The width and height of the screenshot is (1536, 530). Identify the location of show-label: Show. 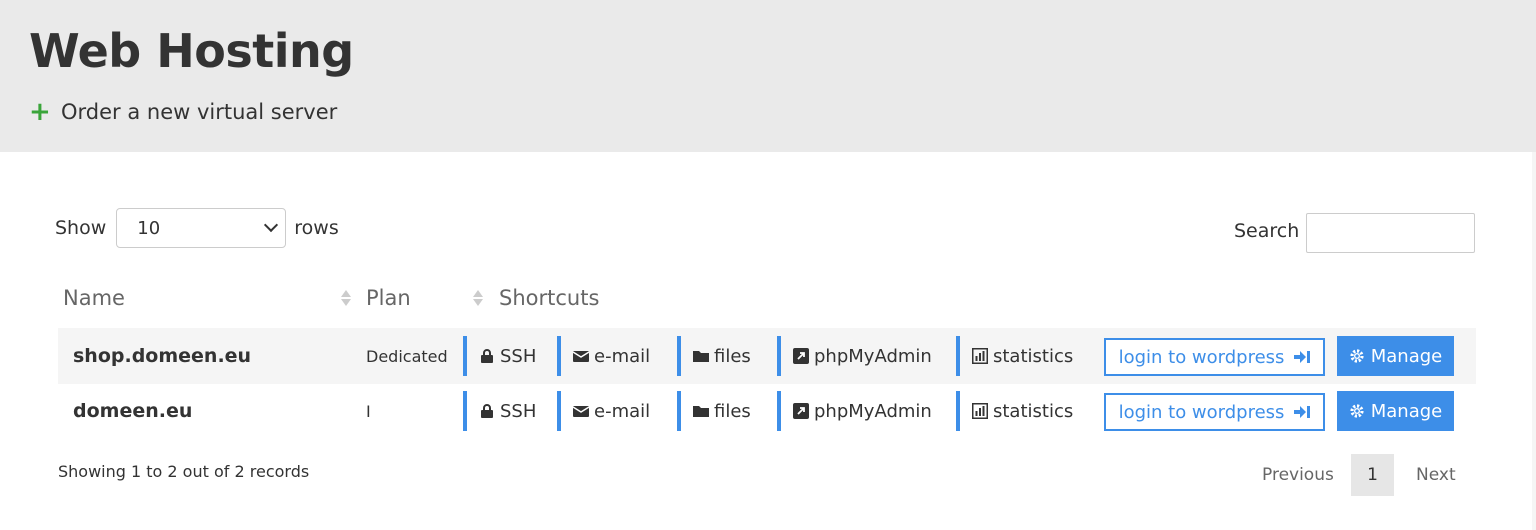
(81, 228).